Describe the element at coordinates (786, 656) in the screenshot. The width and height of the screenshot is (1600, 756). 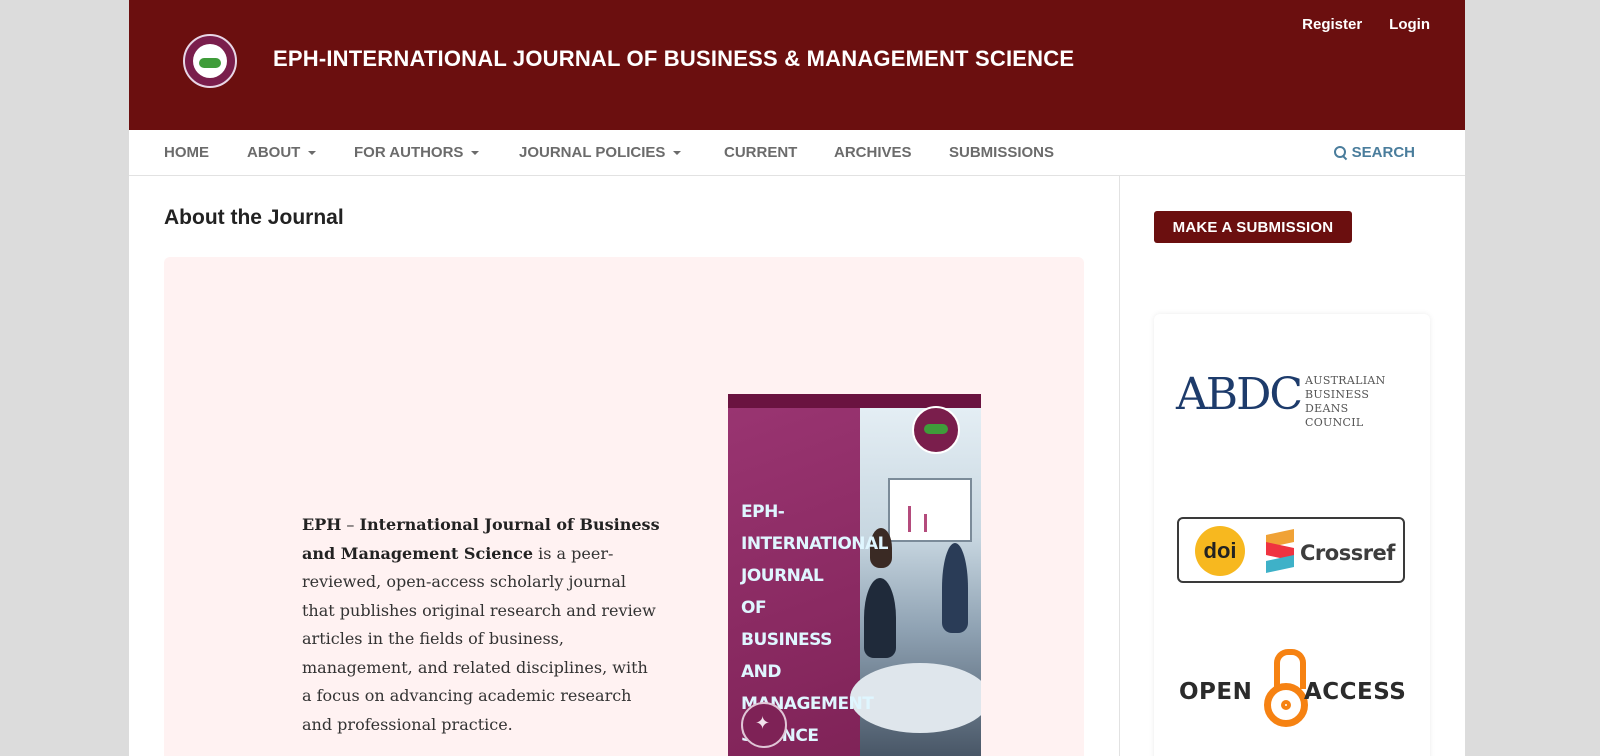
I see `cover-title-line: BUSINESS AND` at that location.